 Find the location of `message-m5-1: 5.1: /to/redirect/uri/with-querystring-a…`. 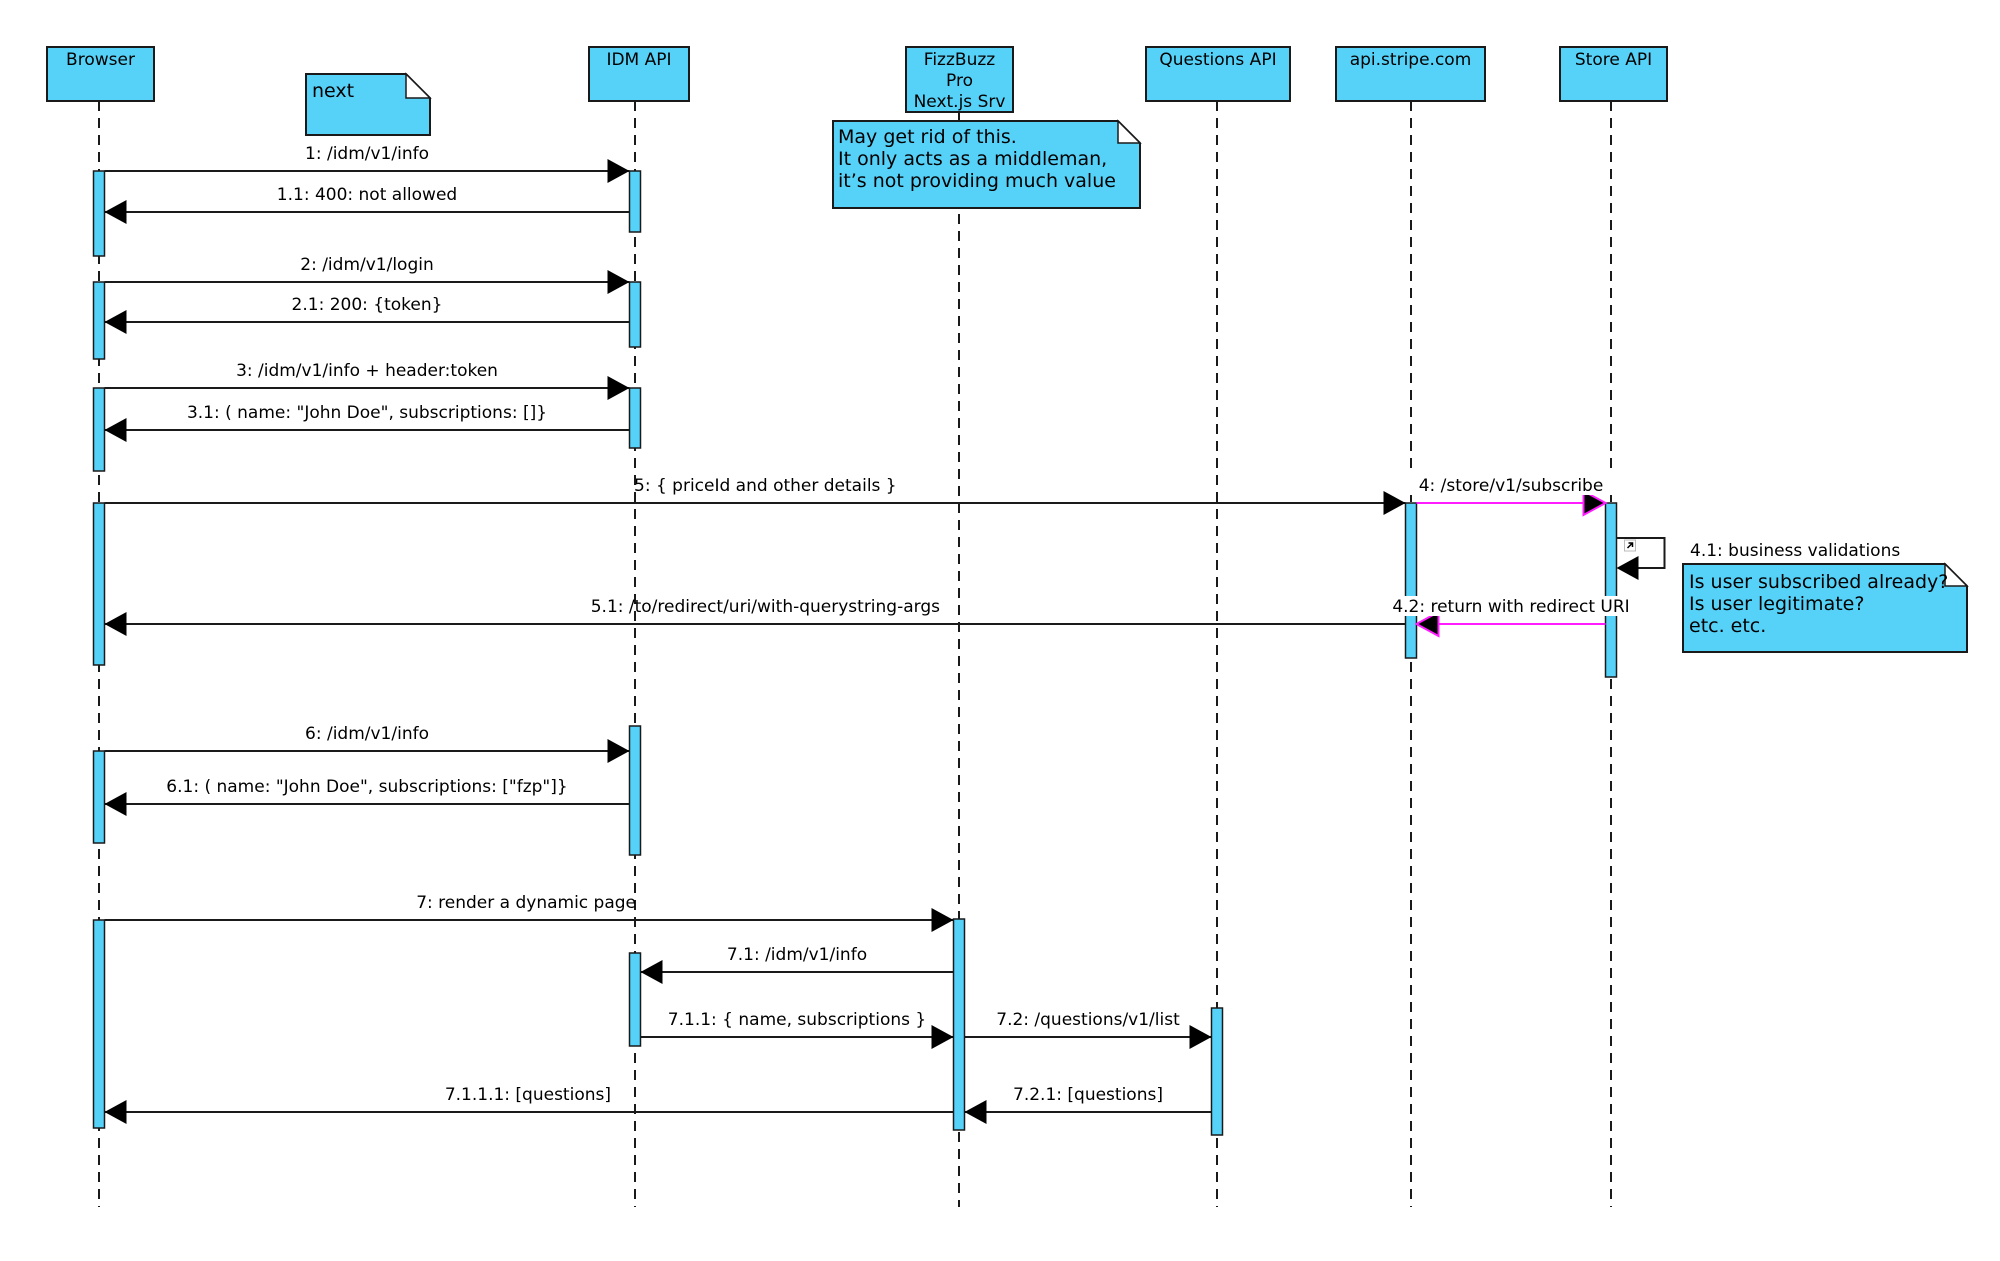

message-m5-1: 5.1: /to/redirect/uri/with-querystring-a… is located at coordinates (755, 616).